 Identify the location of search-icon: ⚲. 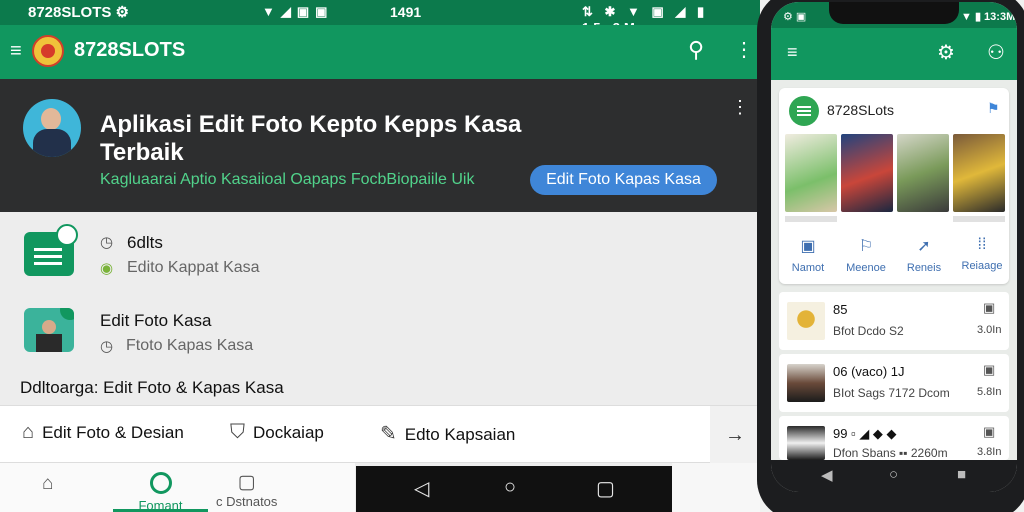
(696, 50).